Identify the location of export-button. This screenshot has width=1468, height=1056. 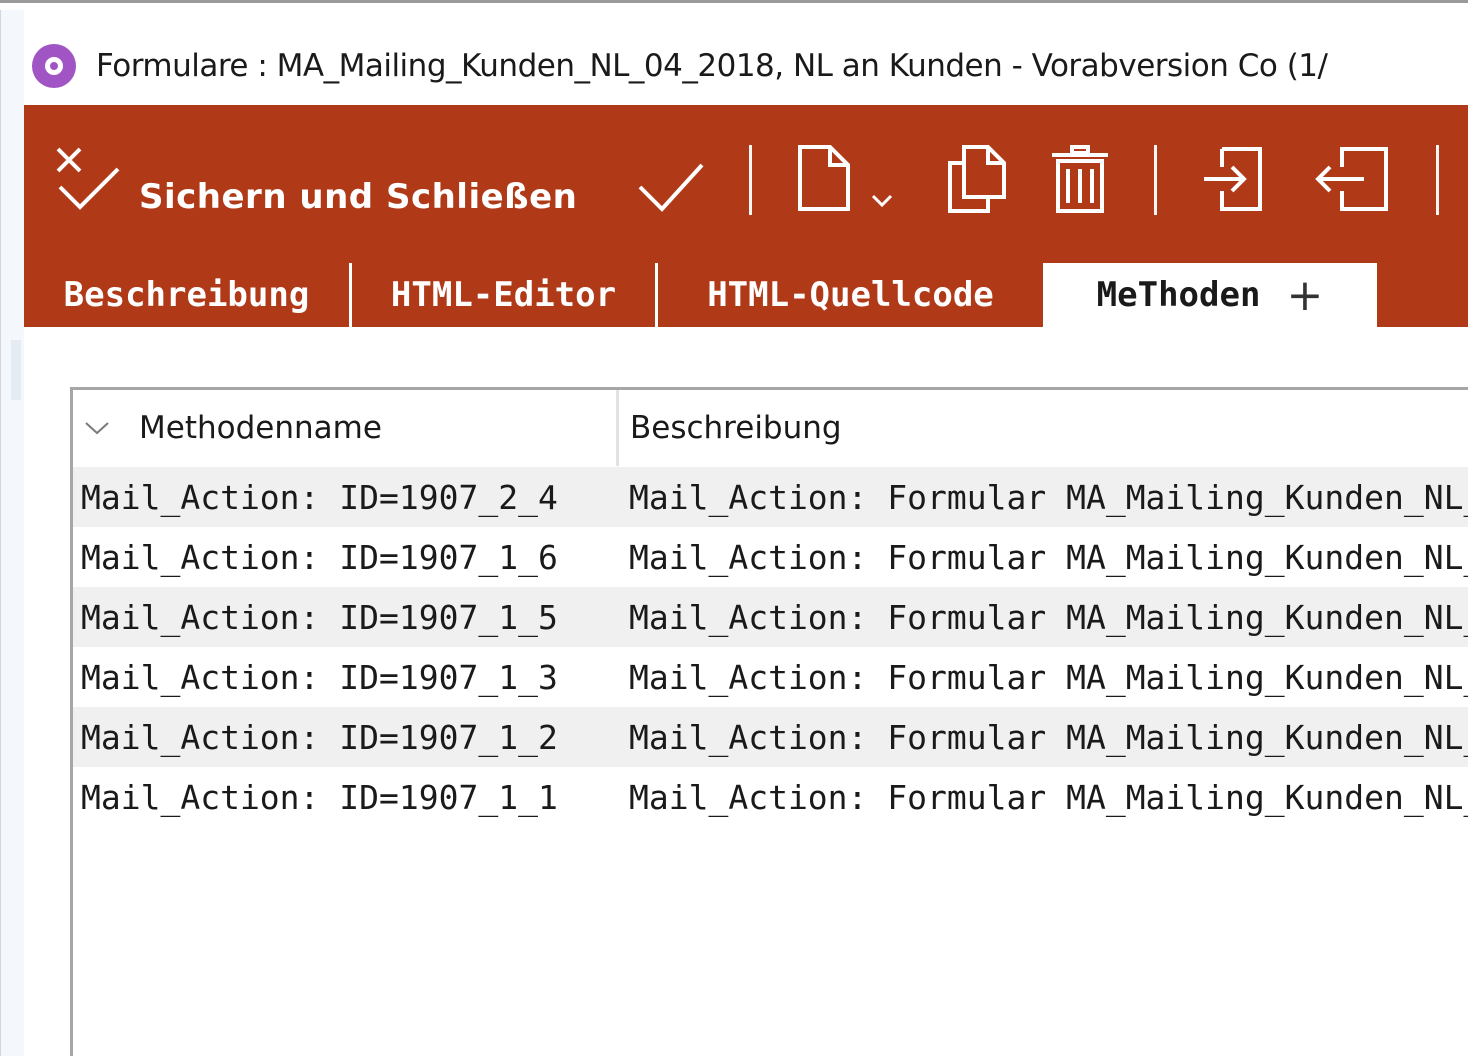
(1351, 179).